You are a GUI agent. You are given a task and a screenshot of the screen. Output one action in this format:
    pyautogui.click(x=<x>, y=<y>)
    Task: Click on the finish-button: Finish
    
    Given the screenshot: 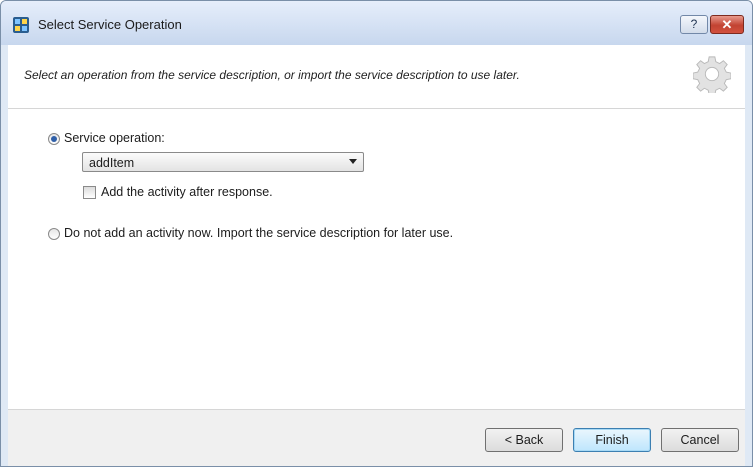 What is the action you would take?
    pyautogui.click(x=612, y=440)
    